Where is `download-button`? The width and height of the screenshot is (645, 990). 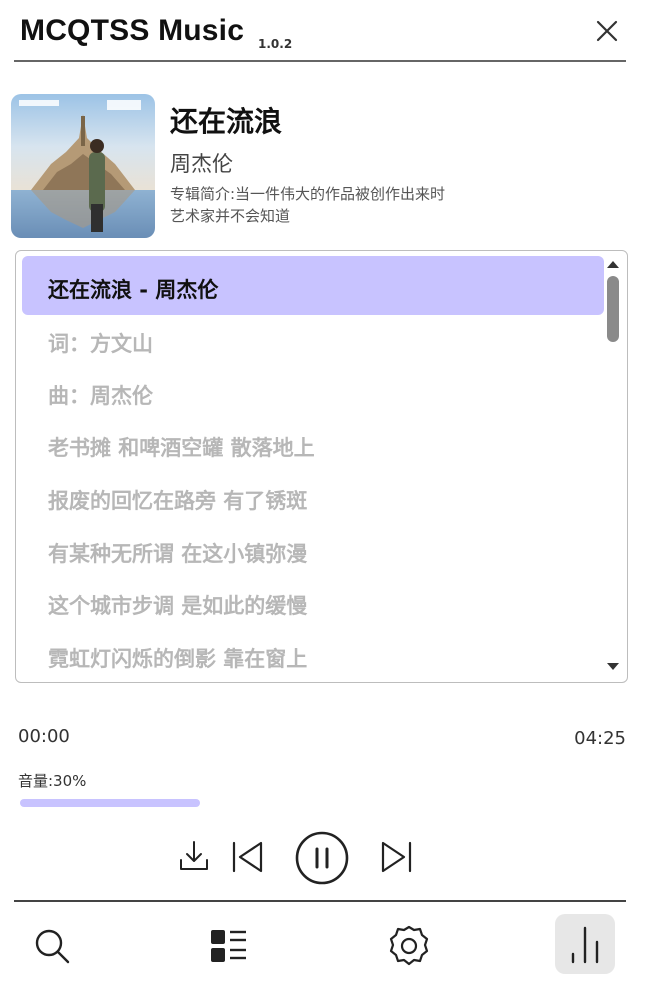 download-button is located at coordinates (194, 856).